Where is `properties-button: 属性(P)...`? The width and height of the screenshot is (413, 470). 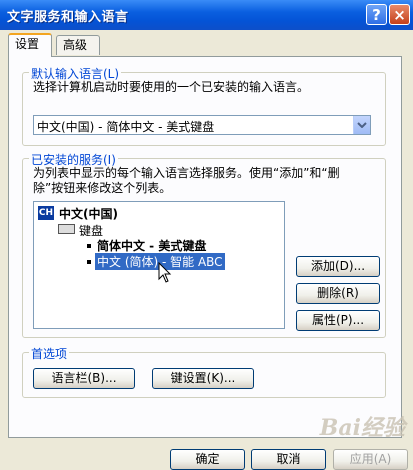
properties-button: 属性(P)... is located at coordinates (338, 320).